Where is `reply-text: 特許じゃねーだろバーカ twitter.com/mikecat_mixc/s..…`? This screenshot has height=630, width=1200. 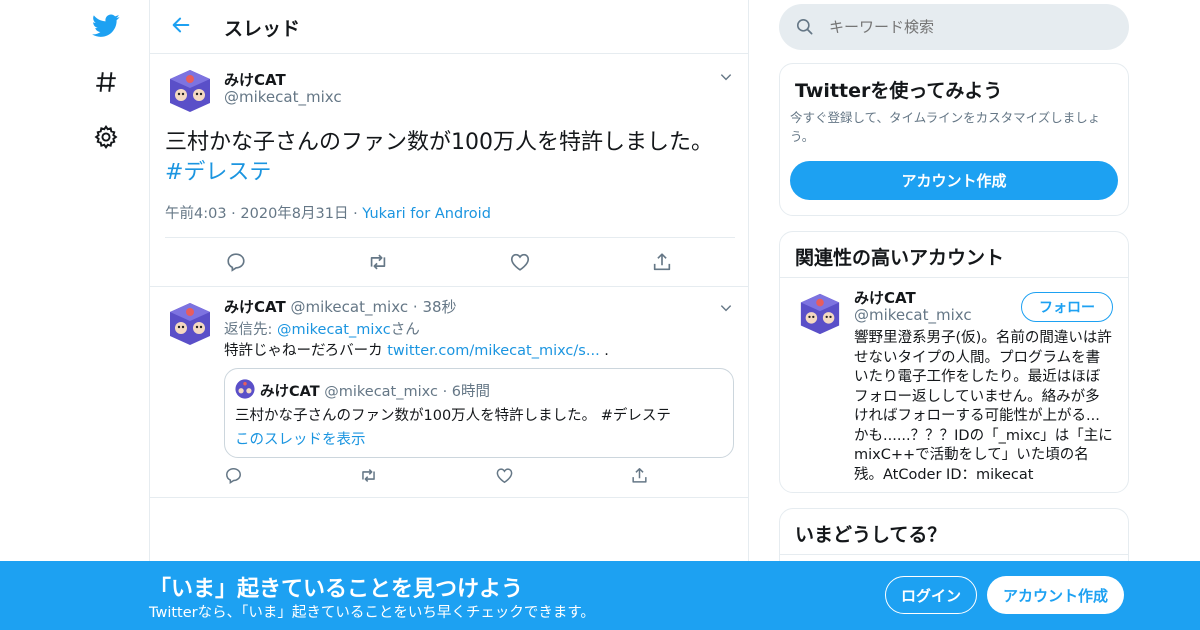
reply-text: 特許じゃねーだろバーカ twitter.com/mikecat_mixc/s..… is located at coordinates (416, 351).